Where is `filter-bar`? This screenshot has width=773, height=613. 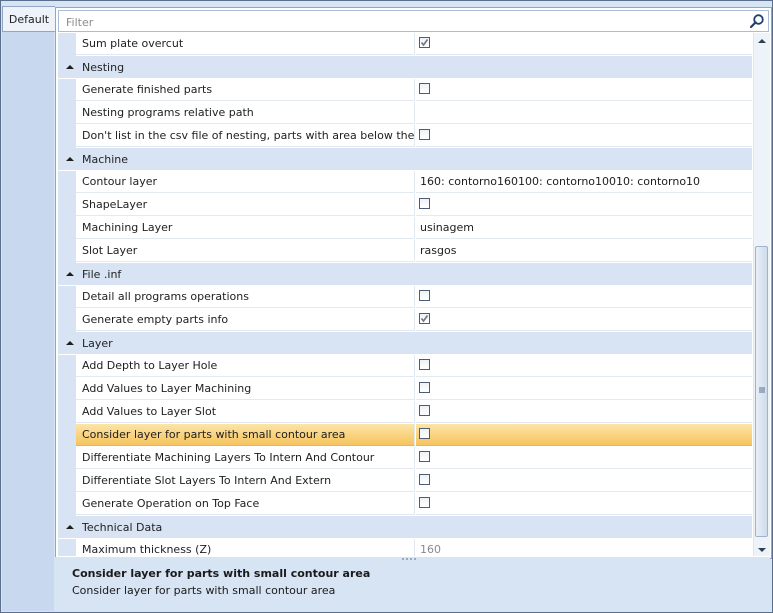 filter-bar is located at coordinates (413, 21).